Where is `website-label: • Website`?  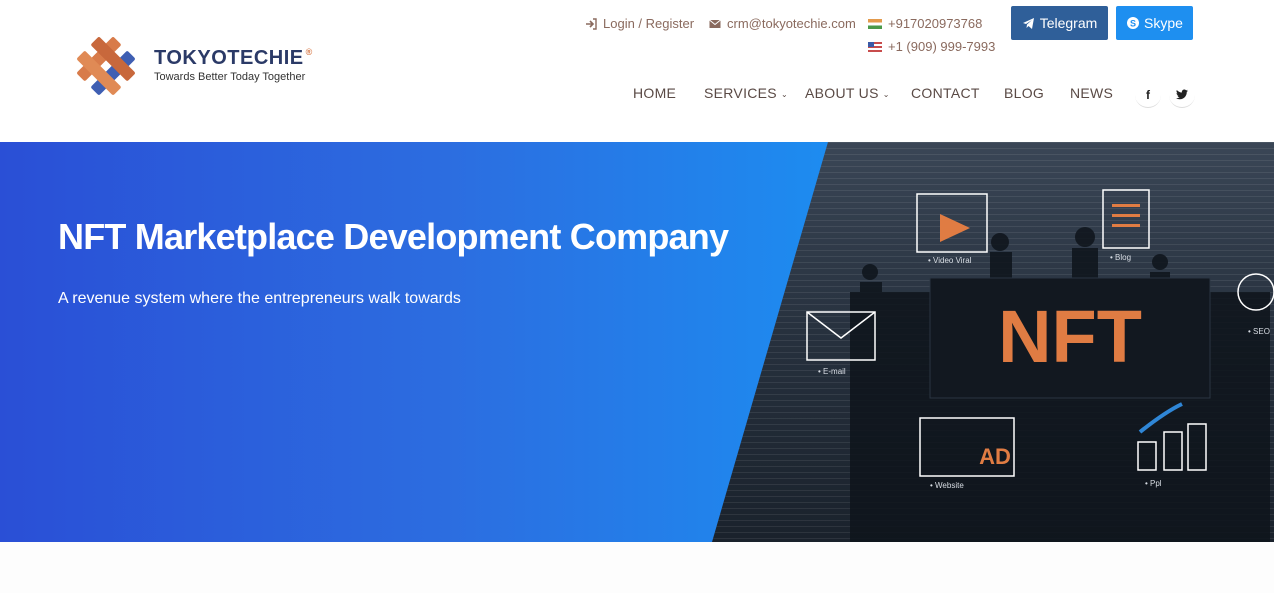
website-label: • Website is located at coordinates (947, 485).